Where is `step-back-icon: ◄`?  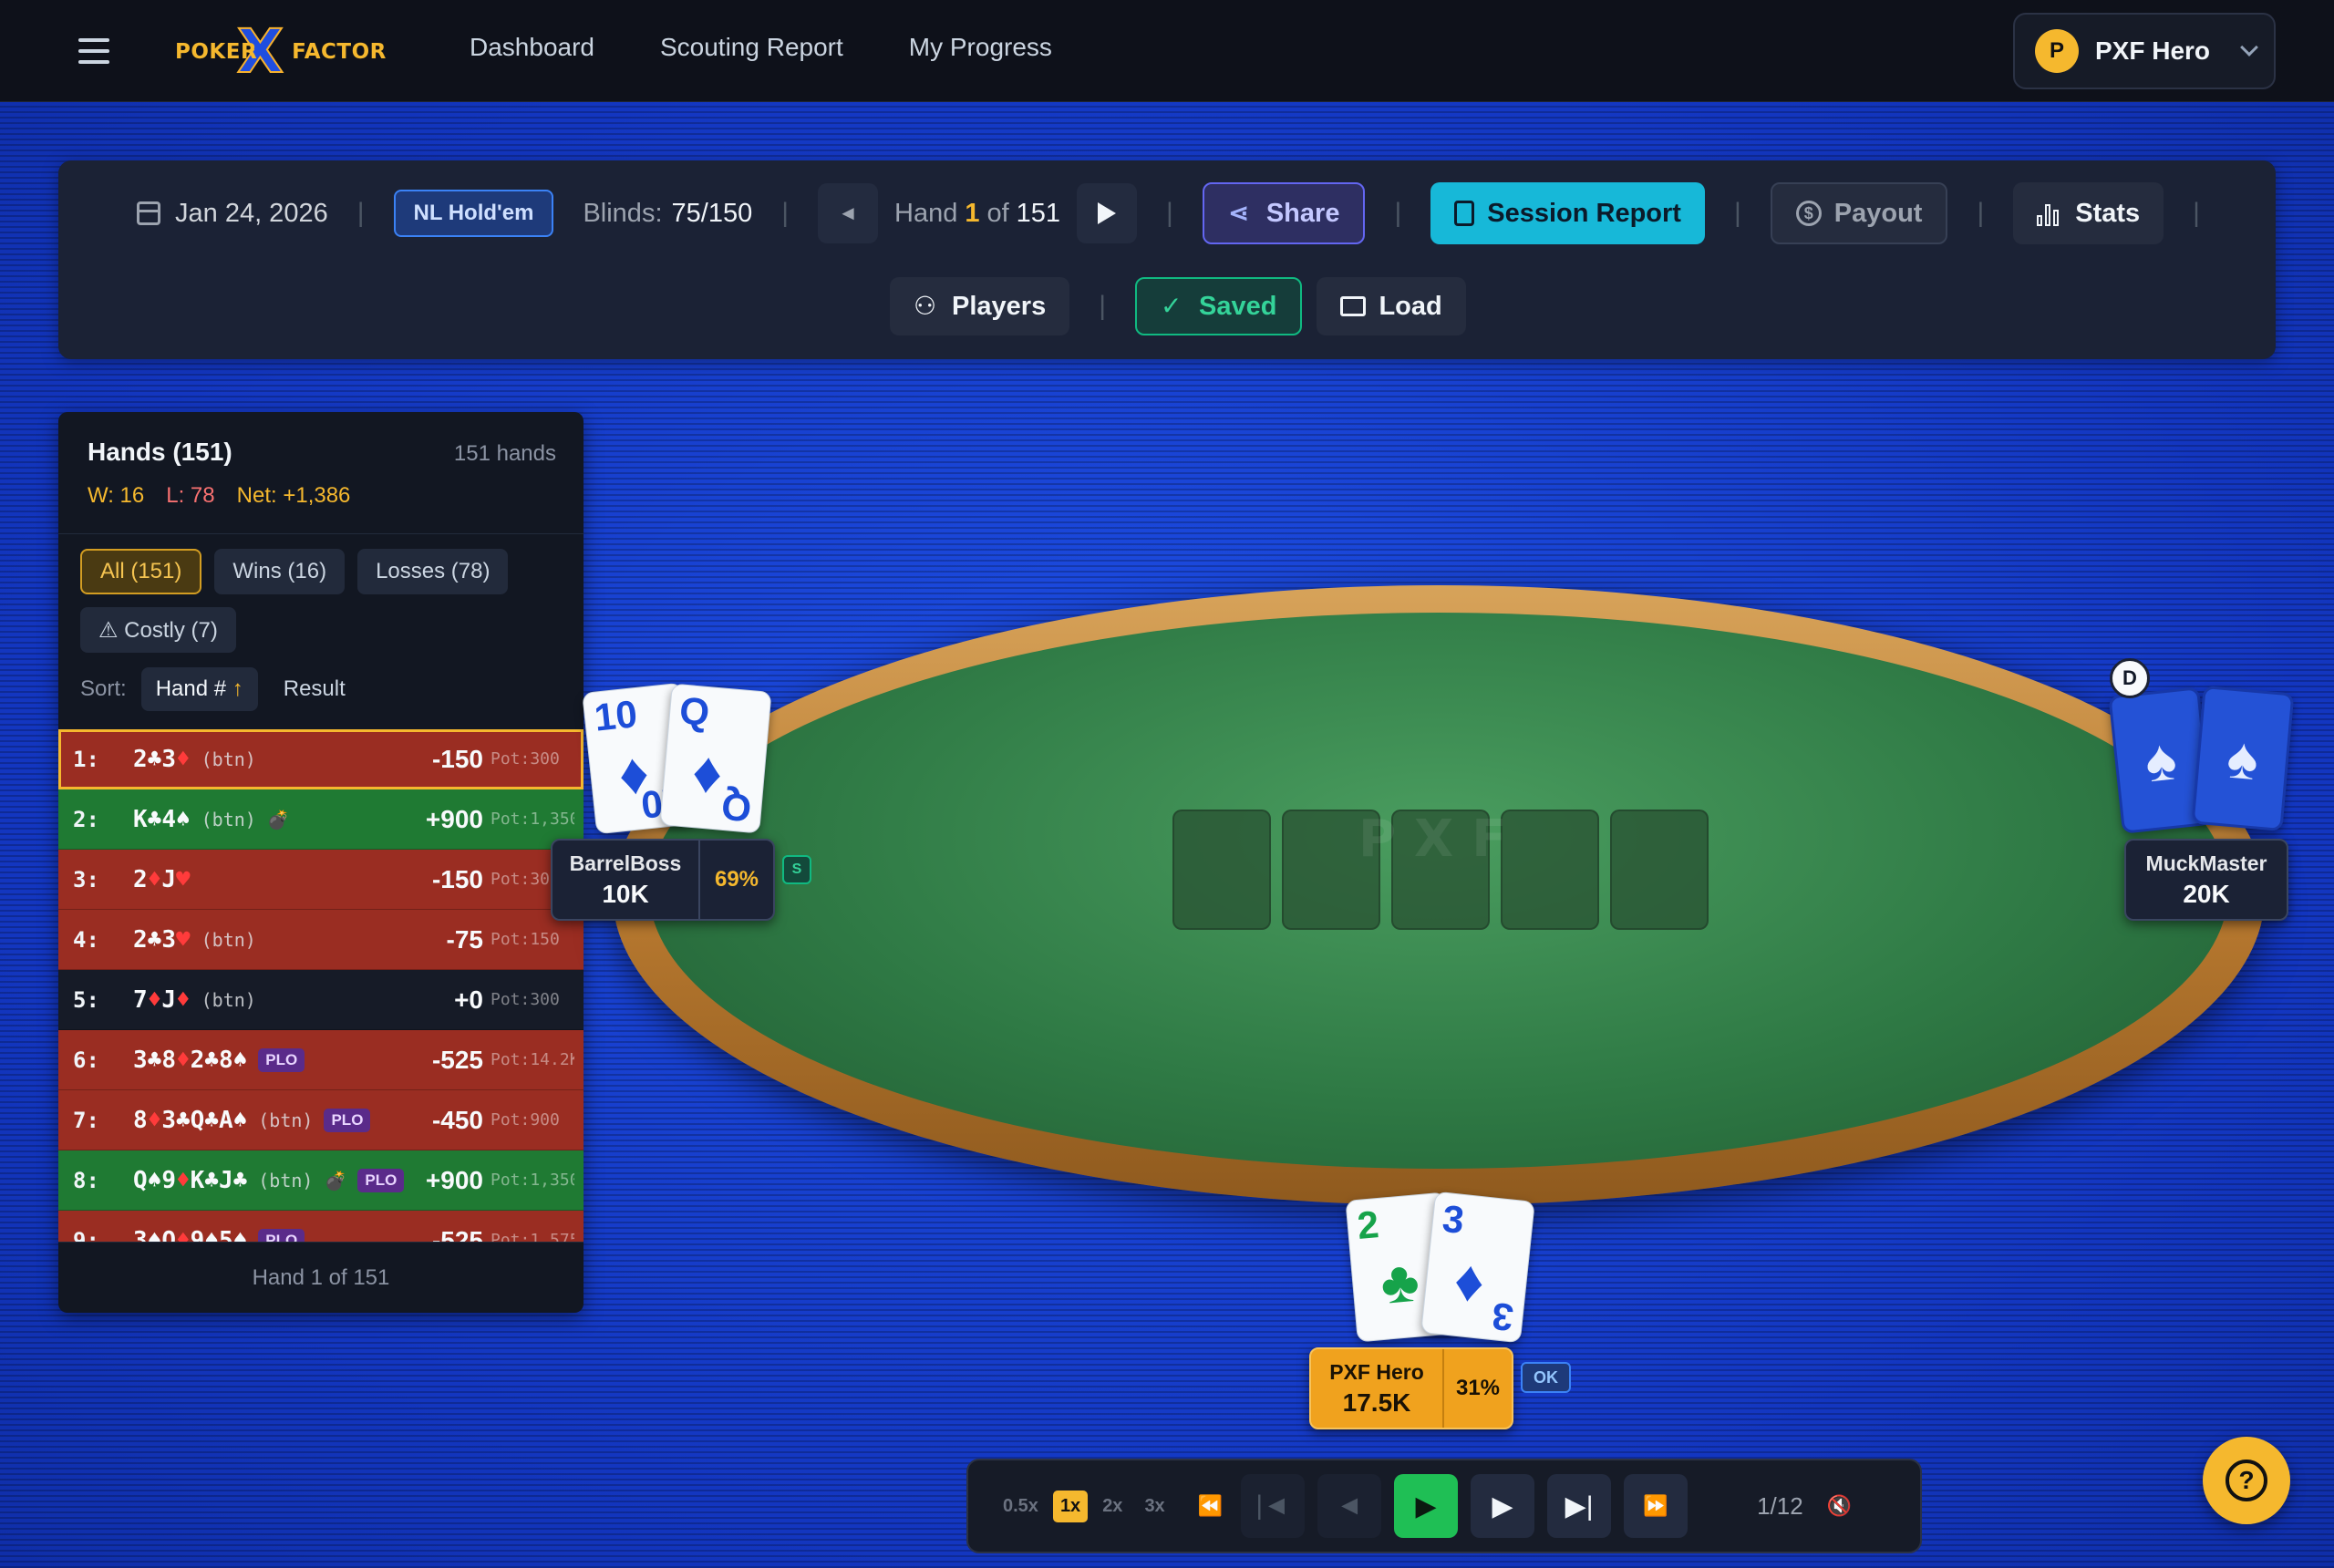 step-back-icon: ◄ is located at coordinates (1350, 1506).